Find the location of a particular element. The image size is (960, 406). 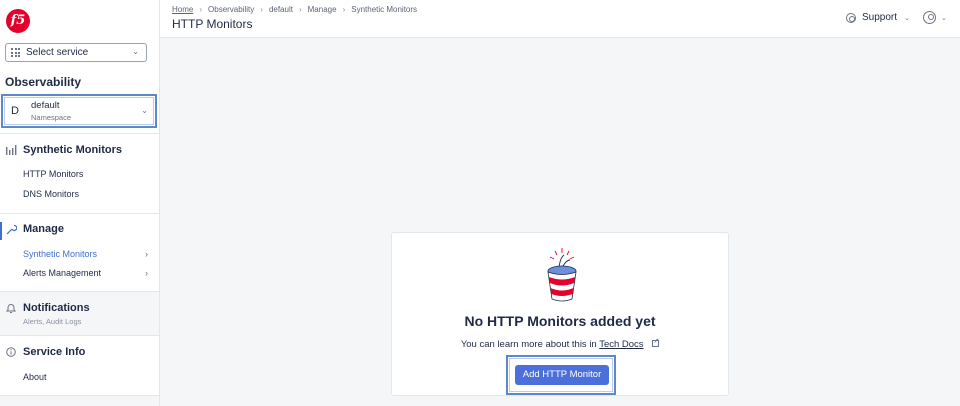

tech-docs-link: Tech Docs is located at coordinates (621, 344).